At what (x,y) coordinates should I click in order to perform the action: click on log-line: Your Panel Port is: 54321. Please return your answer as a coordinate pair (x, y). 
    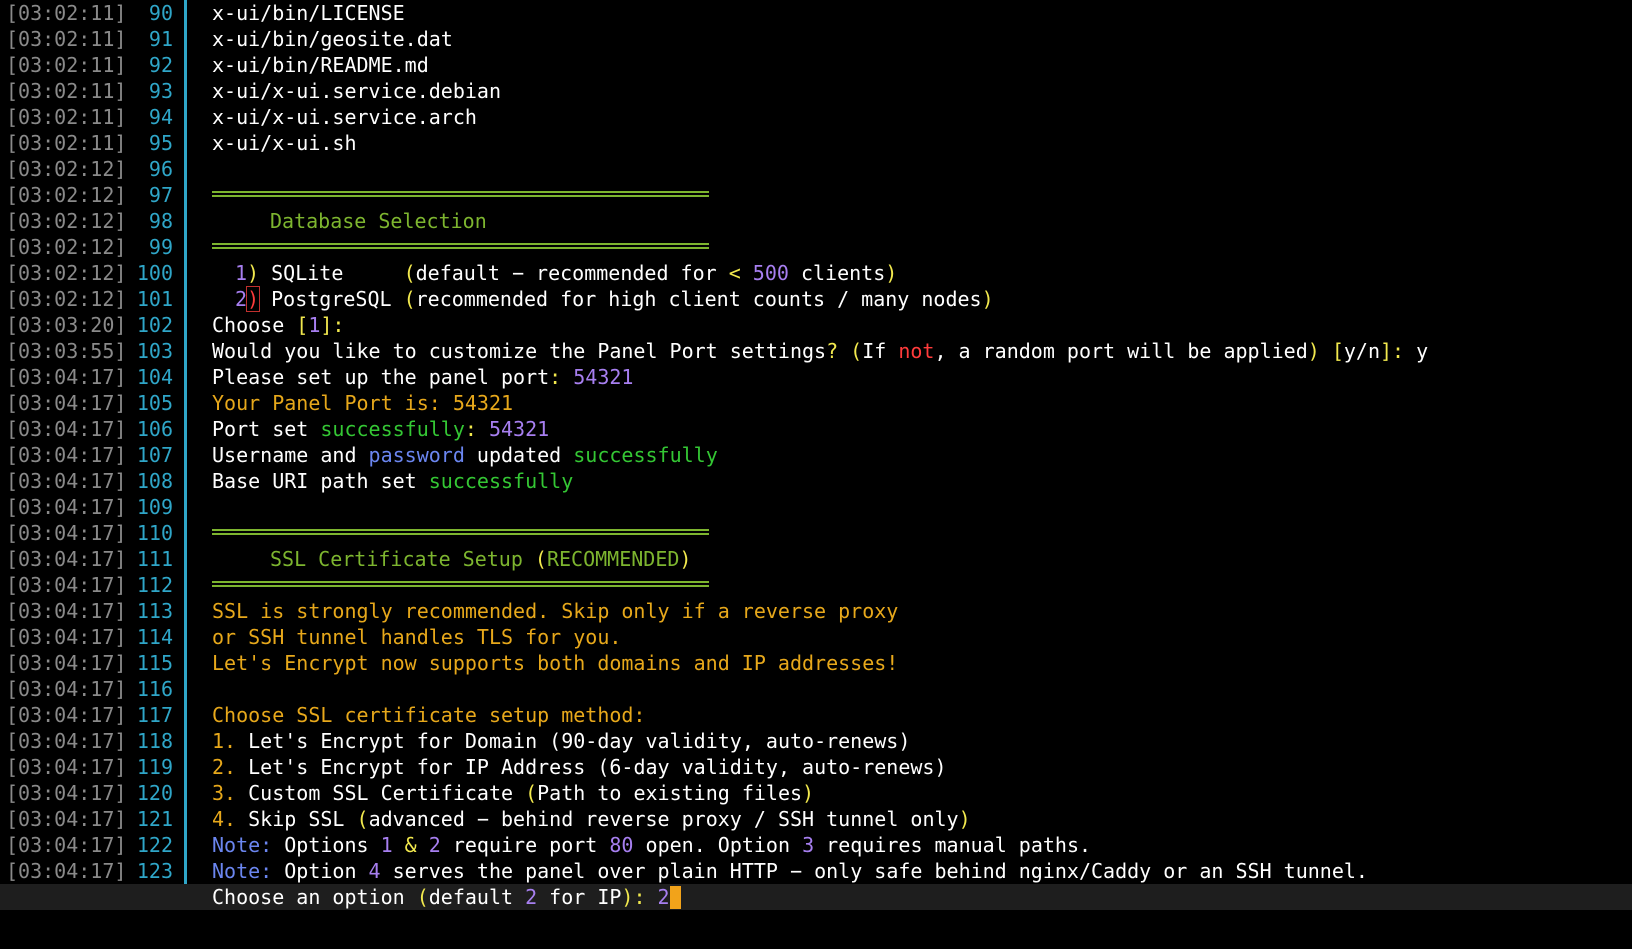
    Looking at the image, I should click on (363, 403).